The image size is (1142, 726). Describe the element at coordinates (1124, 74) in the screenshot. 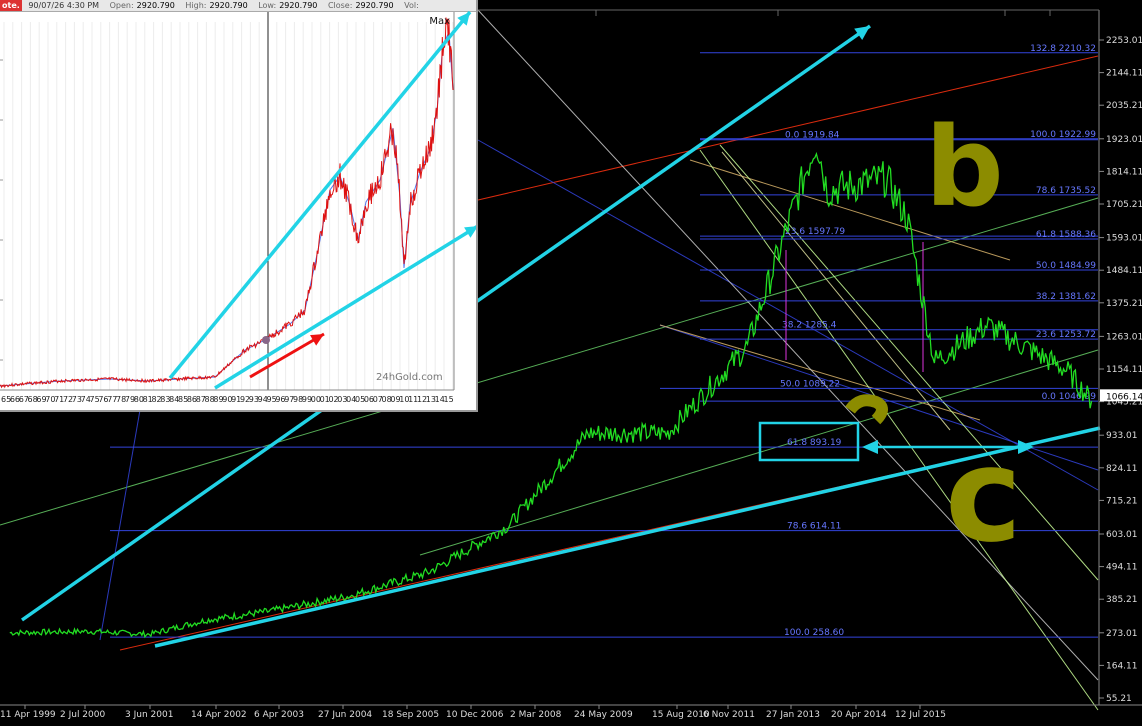

I see `y-tick-label: 2144.11` at that location.